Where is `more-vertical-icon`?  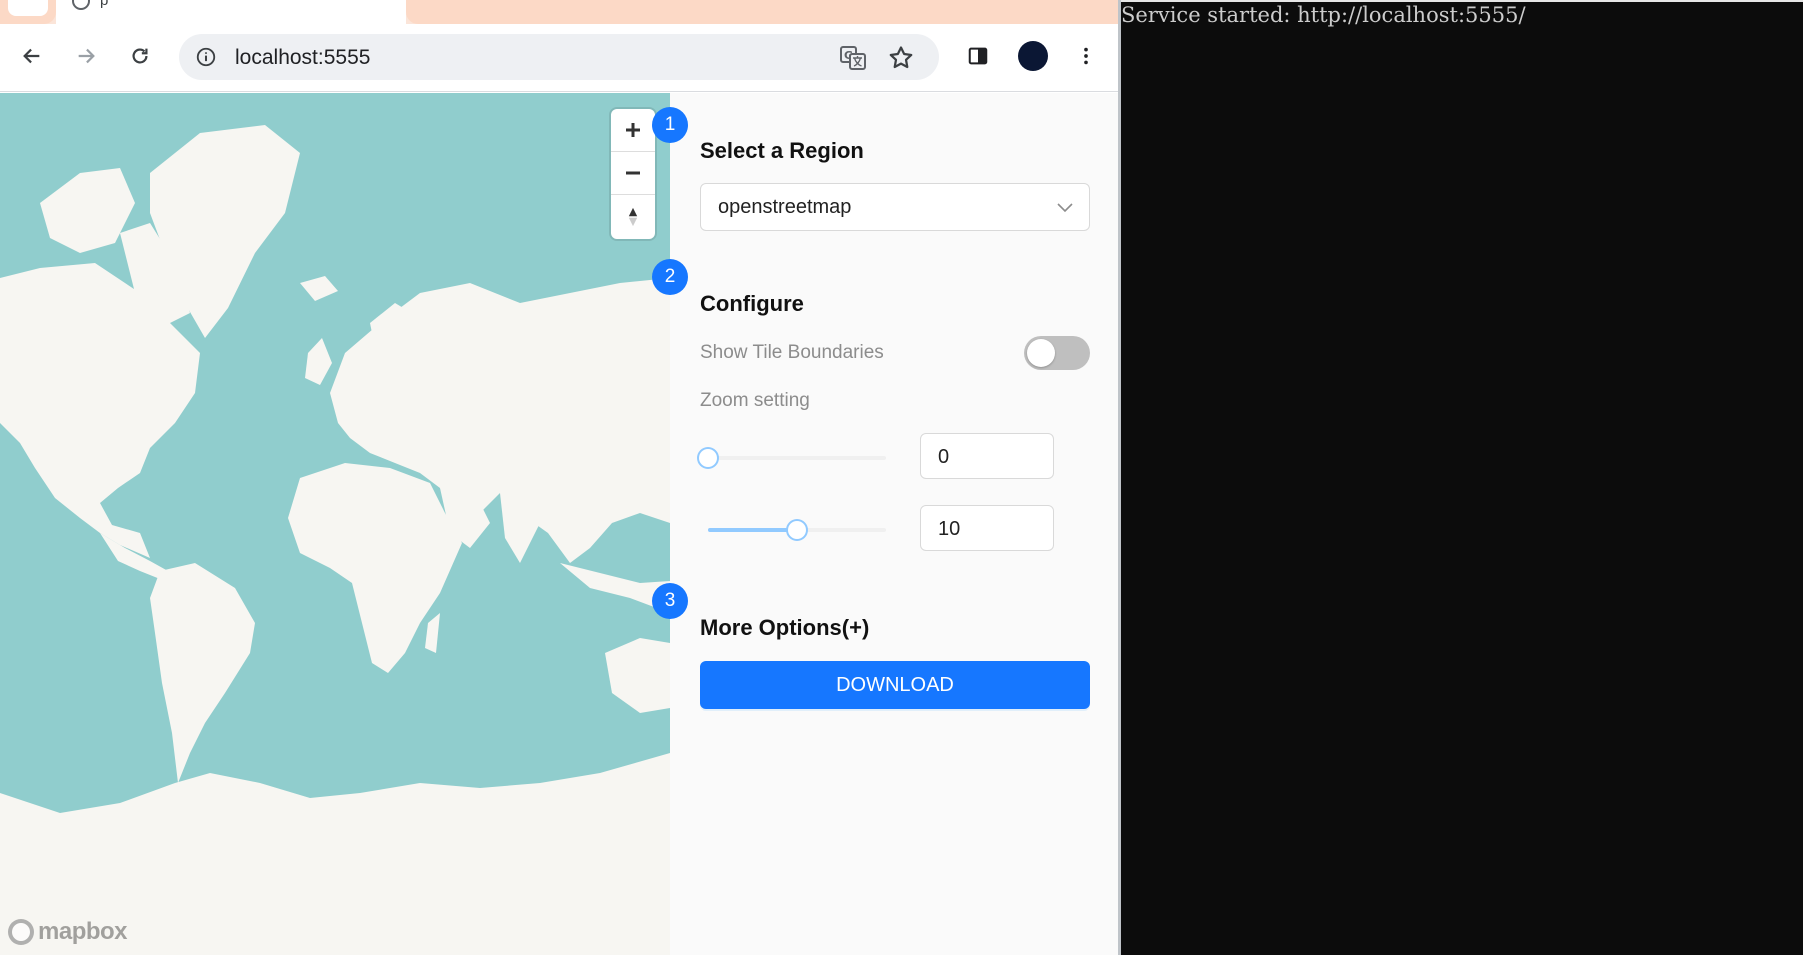
more-vertical-icon is located at coordinates (1086, 56).